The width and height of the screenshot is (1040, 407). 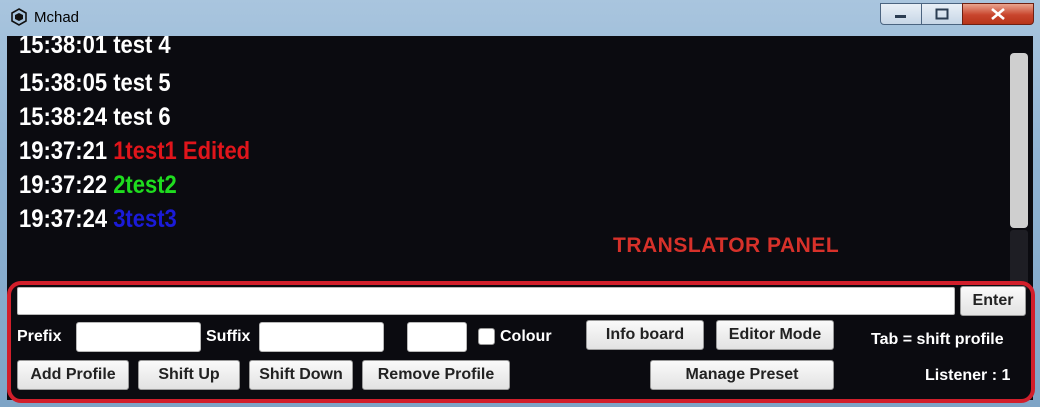 I want to click on editor-mode-button: Editor Mode, so click(x=775, y=335).